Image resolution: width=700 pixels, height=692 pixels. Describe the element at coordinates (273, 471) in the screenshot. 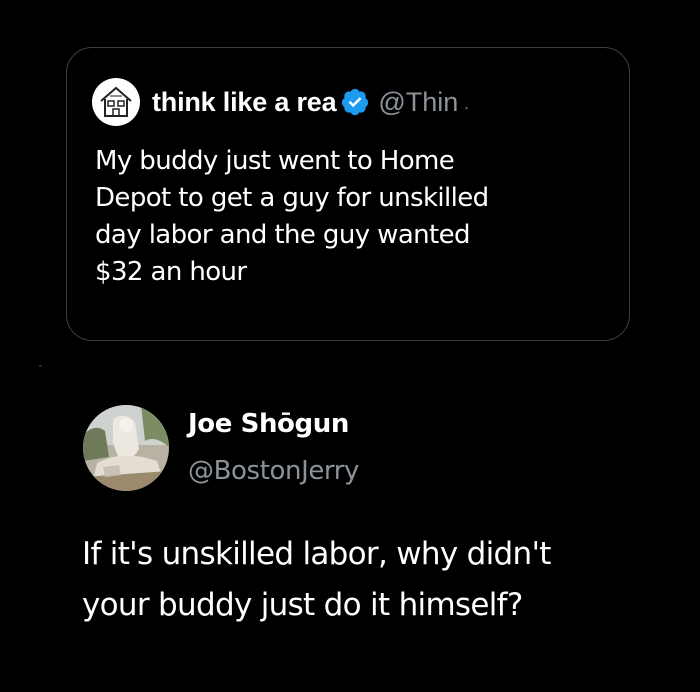

I see `reply-author-handle: @BostonJerry` at that location.